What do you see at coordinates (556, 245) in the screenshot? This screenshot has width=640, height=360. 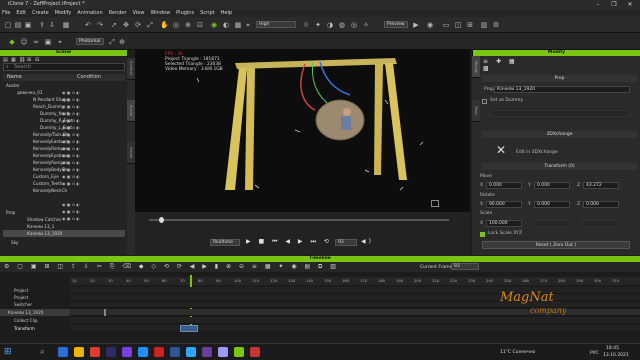 I see `reset-button: Reset ( Zero Out )` at bounding box center [556, 245].